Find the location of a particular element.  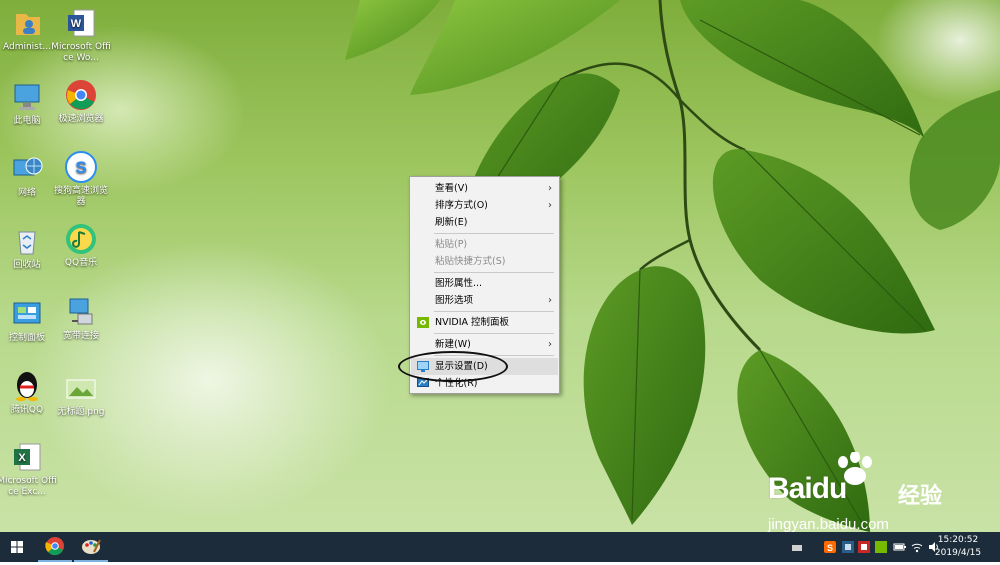

clock-time: 15:20:52 is located at coordinates (958, 540).